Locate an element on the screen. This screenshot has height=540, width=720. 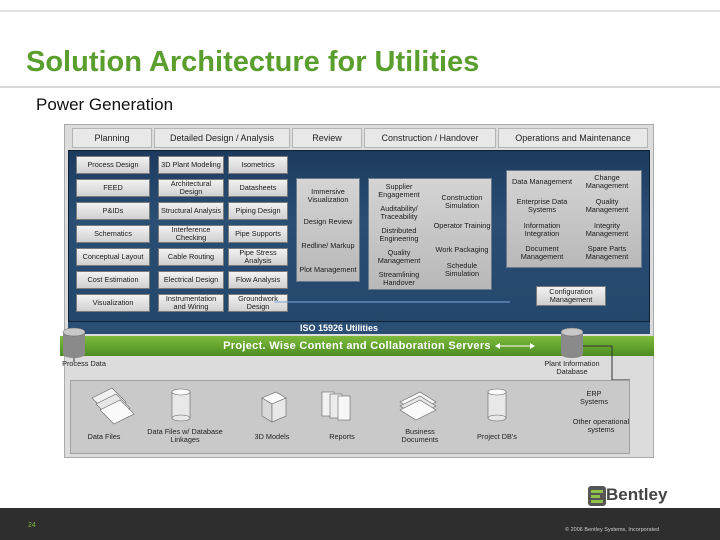
repository-label: Business Documents is located at coordinates (420, 435).